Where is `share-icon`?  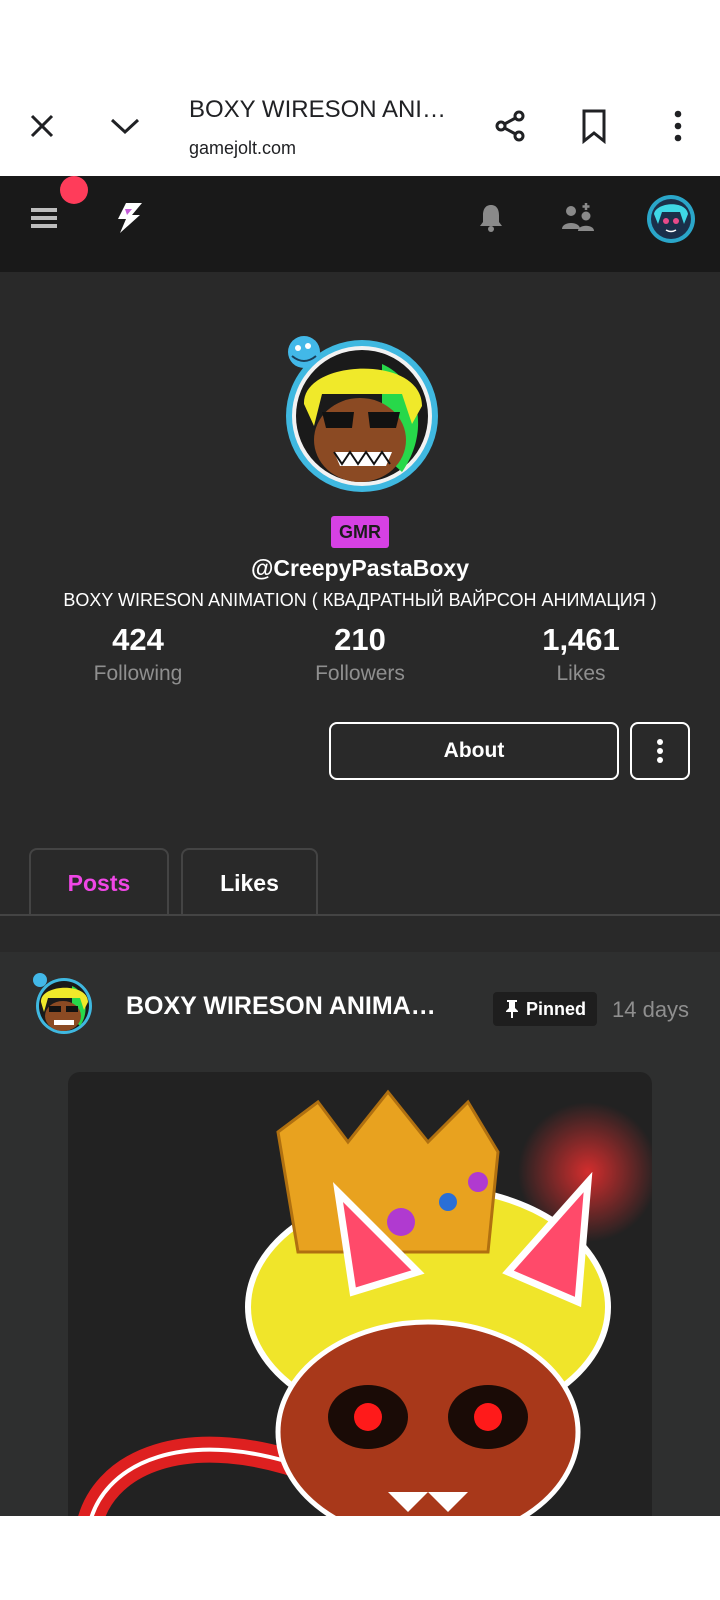
share-icon is located at coordinates (510, 126).